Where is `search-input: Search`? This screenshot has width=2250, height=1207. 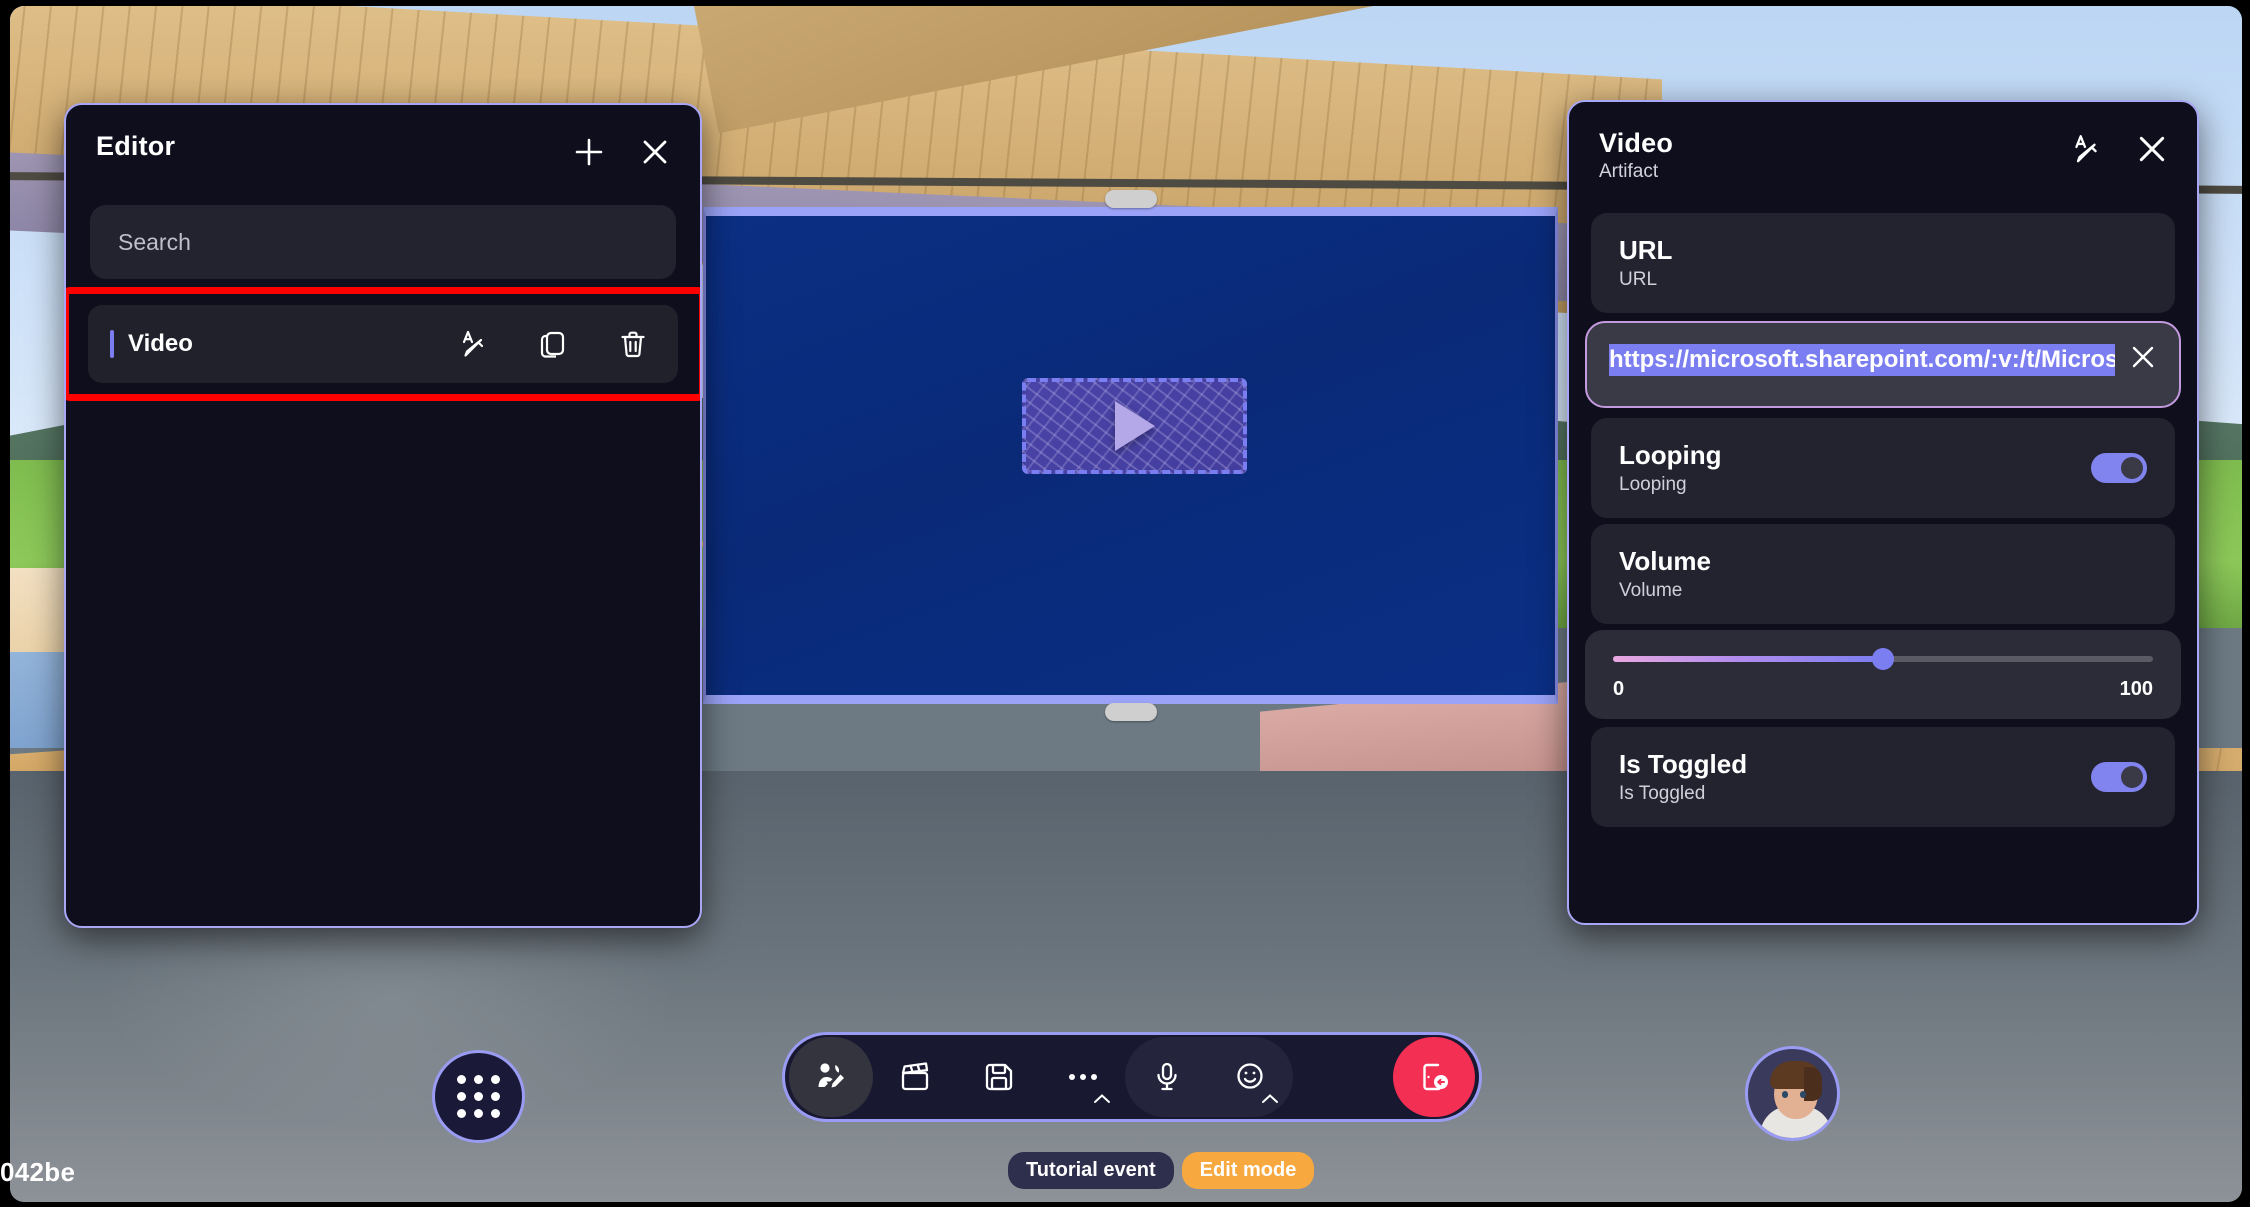
search-input: Search is located at coordinates (383, 242).